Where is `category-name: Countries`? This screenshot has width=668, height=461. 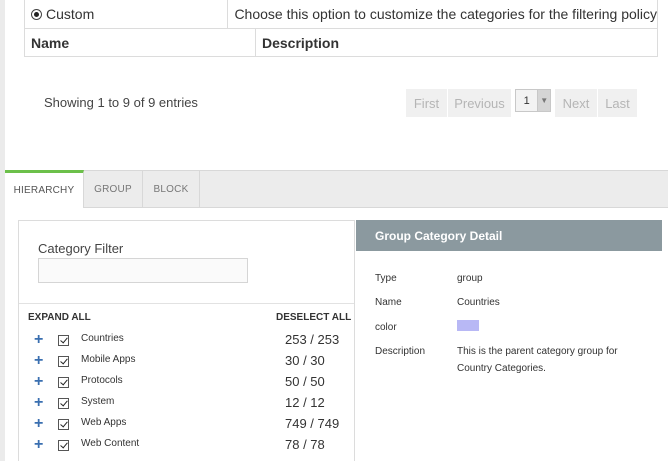
category-name: Countries is located at coordinates (102, 338).